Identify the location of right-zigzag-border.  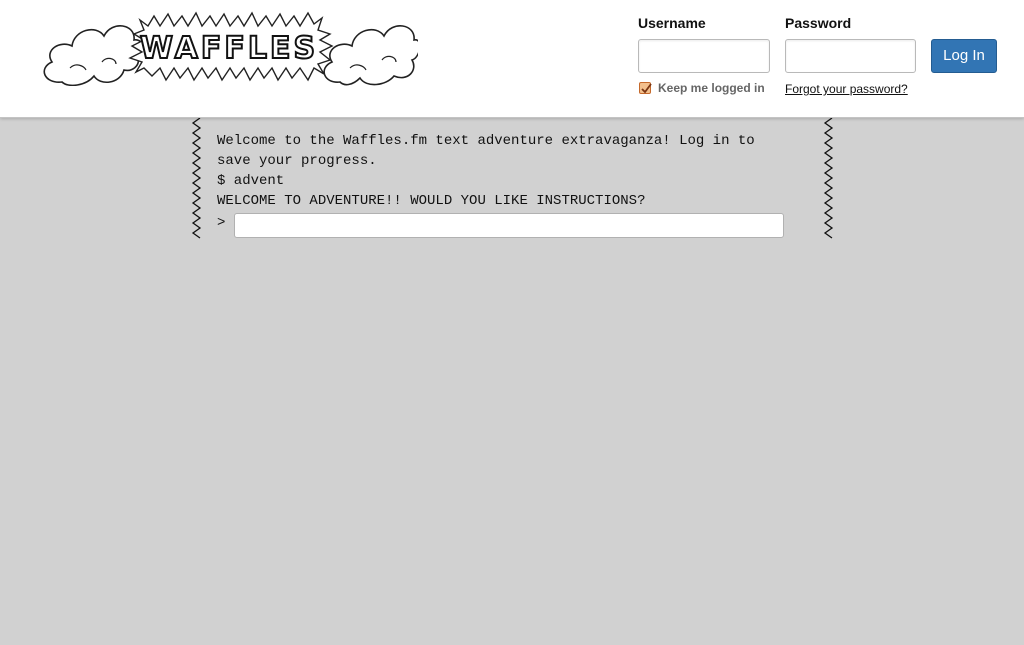
(828, 178).